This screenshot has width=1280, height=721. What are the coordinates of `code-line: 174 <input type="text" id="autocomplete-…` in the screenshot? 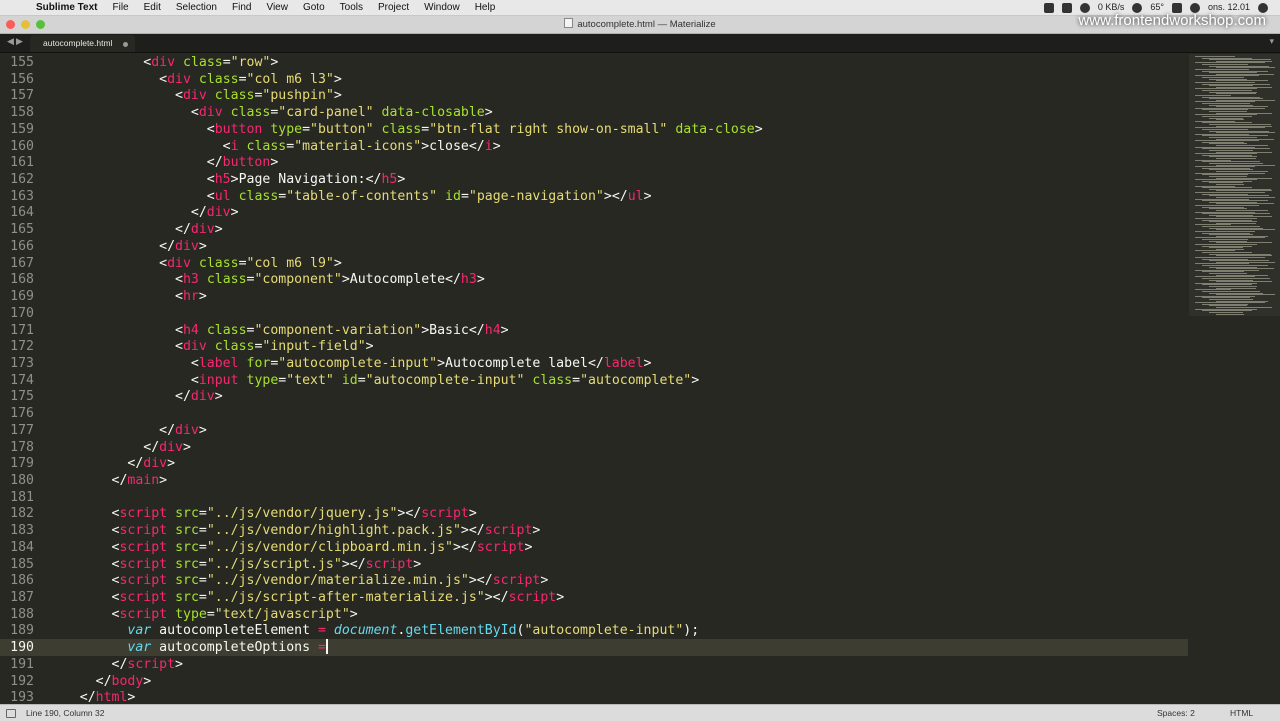 It's located at (594, 380).